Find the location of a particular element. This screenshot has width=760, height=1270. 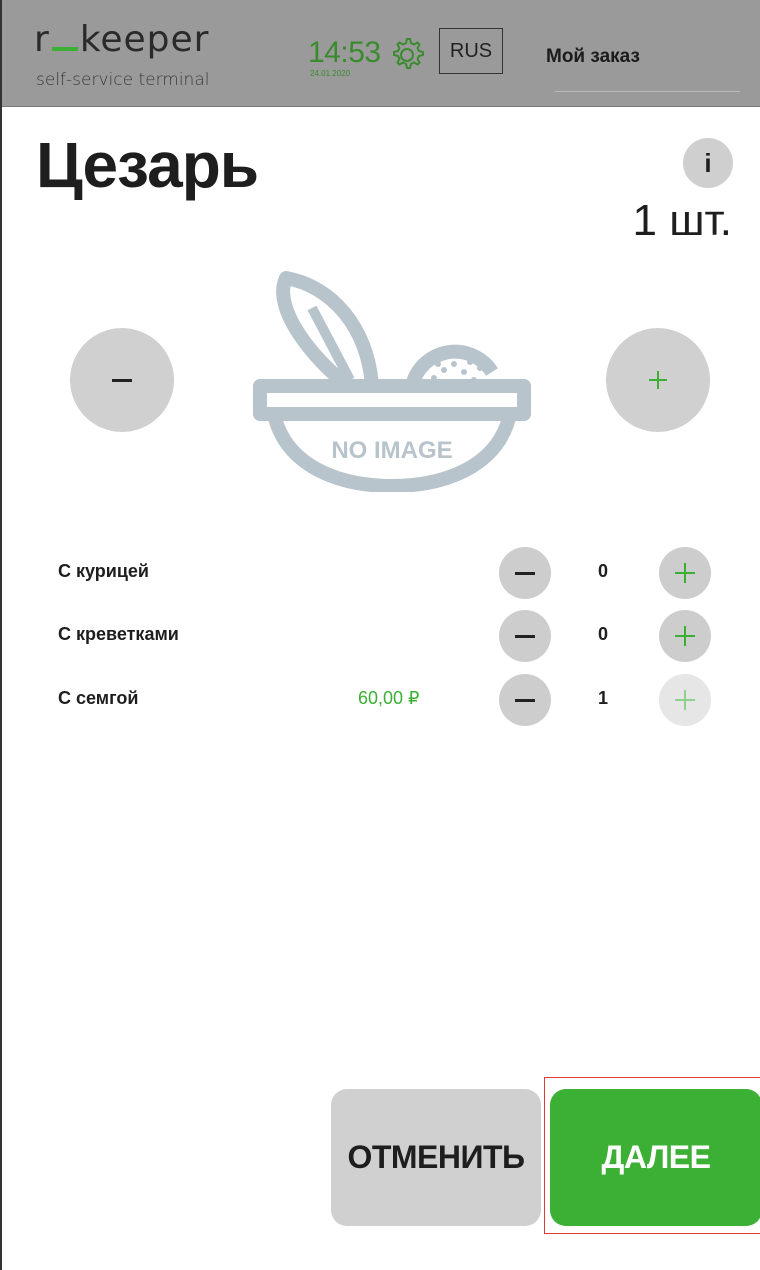

increase-quantity-button is located at coordinates (658, 380).